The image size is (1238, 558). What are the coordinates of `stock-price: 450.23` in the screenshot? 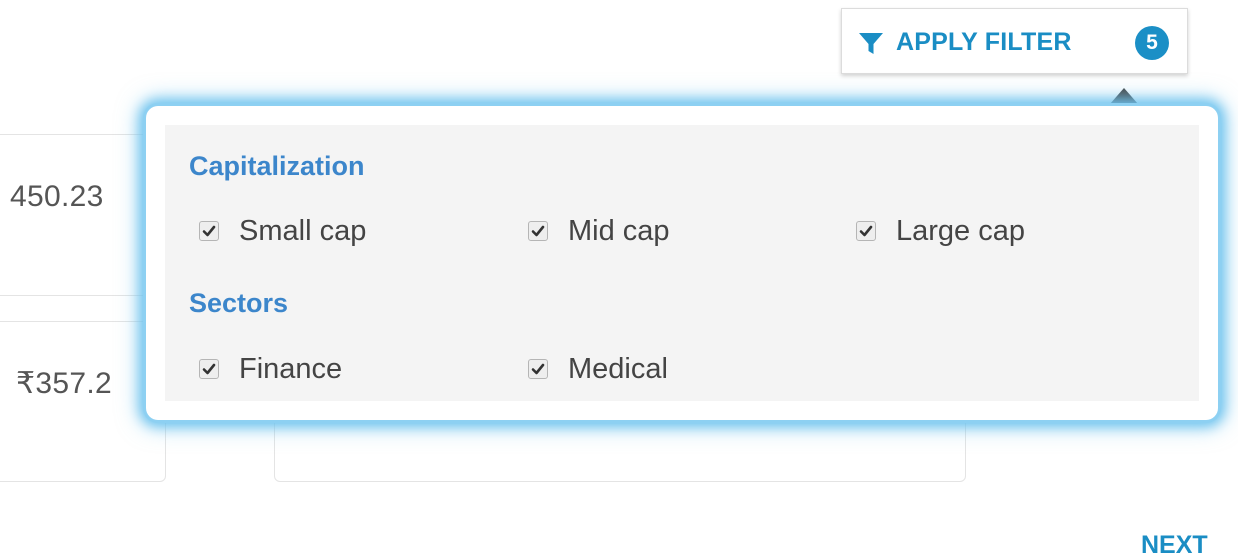 It's located at (57, 196).